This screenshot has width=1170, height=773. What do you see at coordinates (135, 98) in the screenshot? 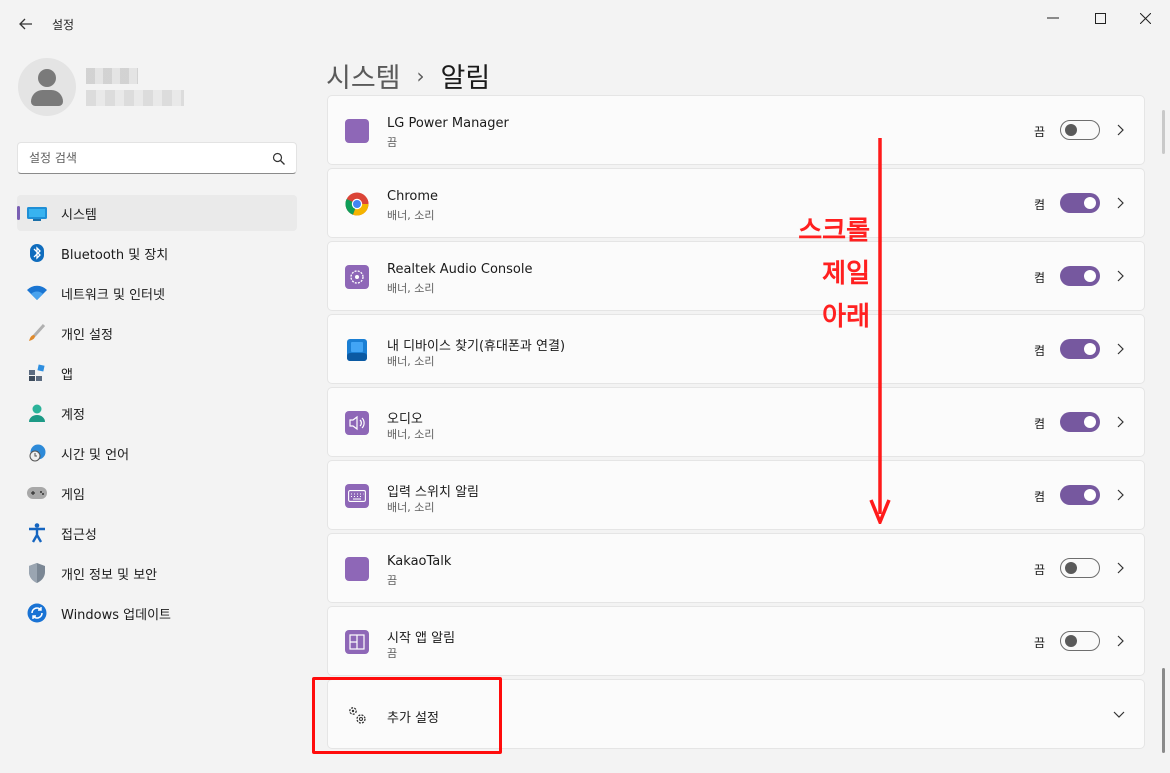
I see `blurred-user-email` at bounding box center [135, 98].